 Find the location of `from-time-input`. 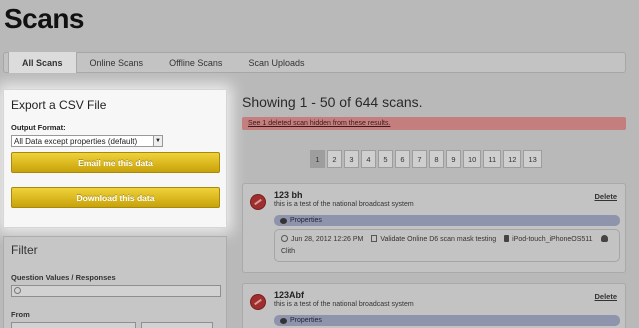

from-time-input is located at coordinates (177, 325).